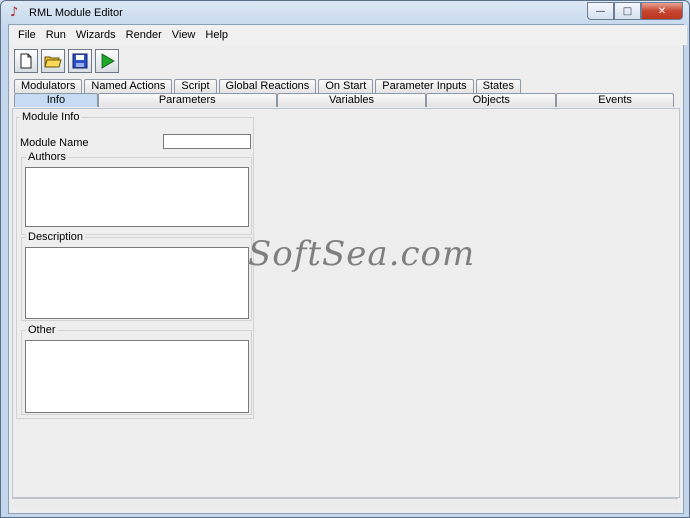 The width and height of the screenshot is (690, 518). Describe the element at coordinates (346, 86) in the screenshot. I see `tab-on-start: On Start` at that location.